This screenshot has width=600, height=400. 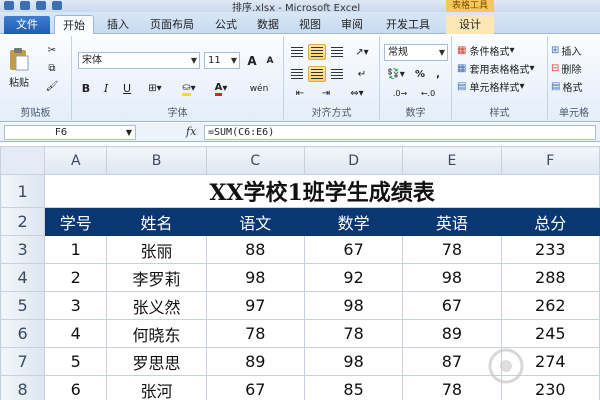 What do you see at coordinates (550, 160) in the screenshot?
I see `column-header-f: F` at bounding box center [550, 160].